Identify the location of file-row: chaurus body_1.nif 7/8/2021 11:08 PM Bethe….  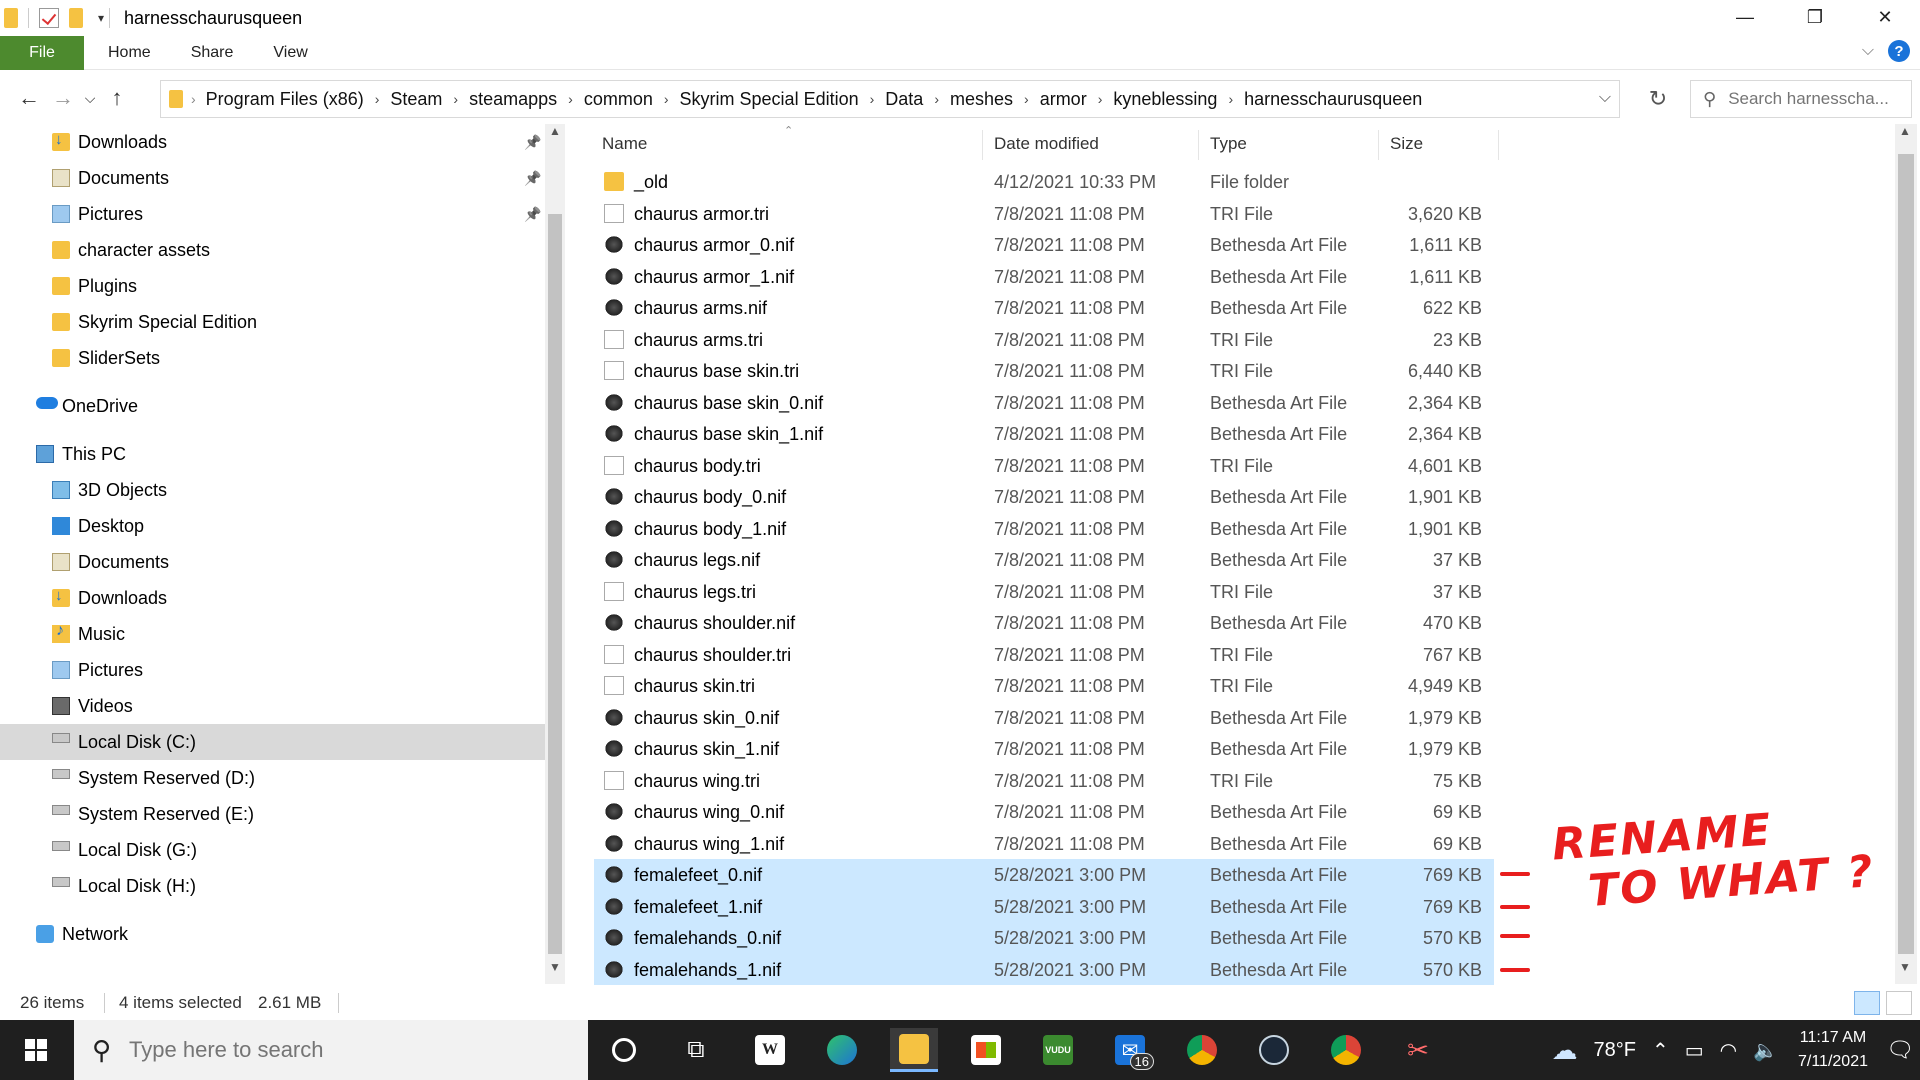
(1044, 529).